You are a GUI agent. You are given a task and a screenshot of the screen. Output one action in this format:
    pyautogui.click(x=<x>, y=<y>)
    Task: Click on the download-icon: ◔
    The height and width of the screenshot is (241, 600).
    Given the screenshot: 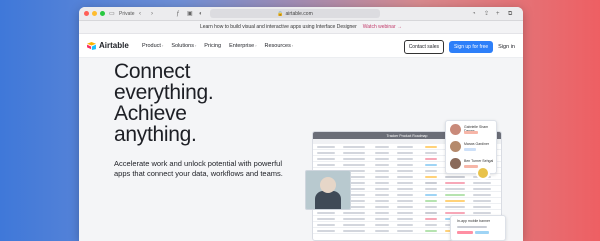 What is the action you would take?
    pyautogui.click(x=474, y=14)
    